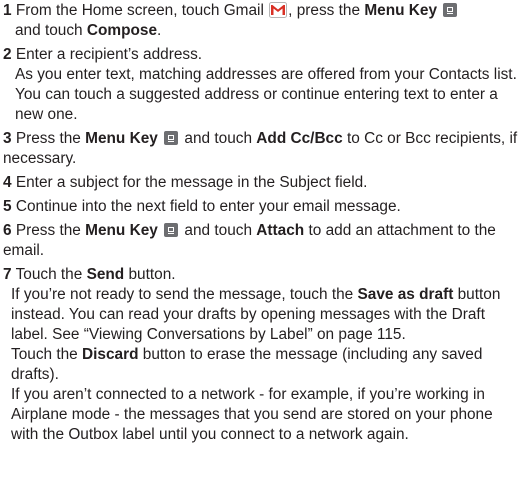 This screenshot has height=481, width=525. Describe the element at coordinates (122, 30) in the screenshot. I see `compose-label: Compose` at that location.